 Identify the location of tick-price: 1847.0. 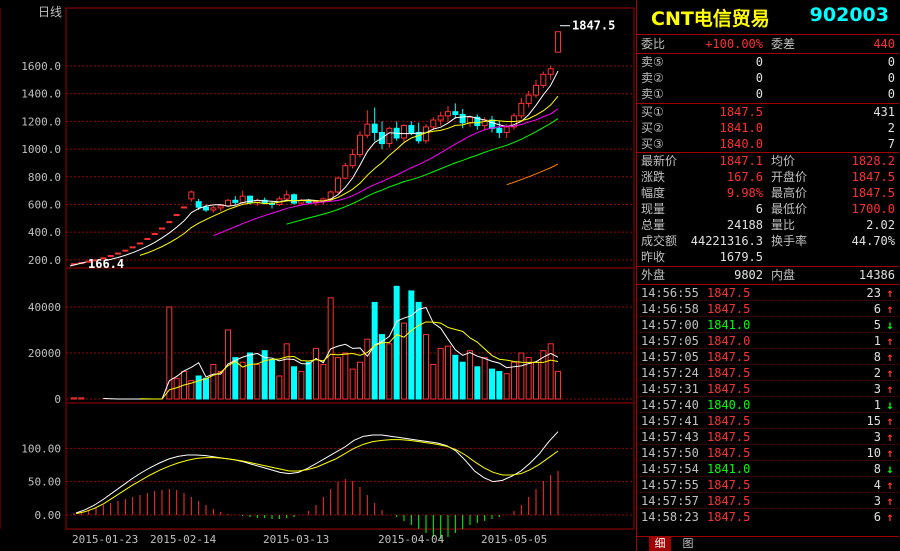
(729, 341).